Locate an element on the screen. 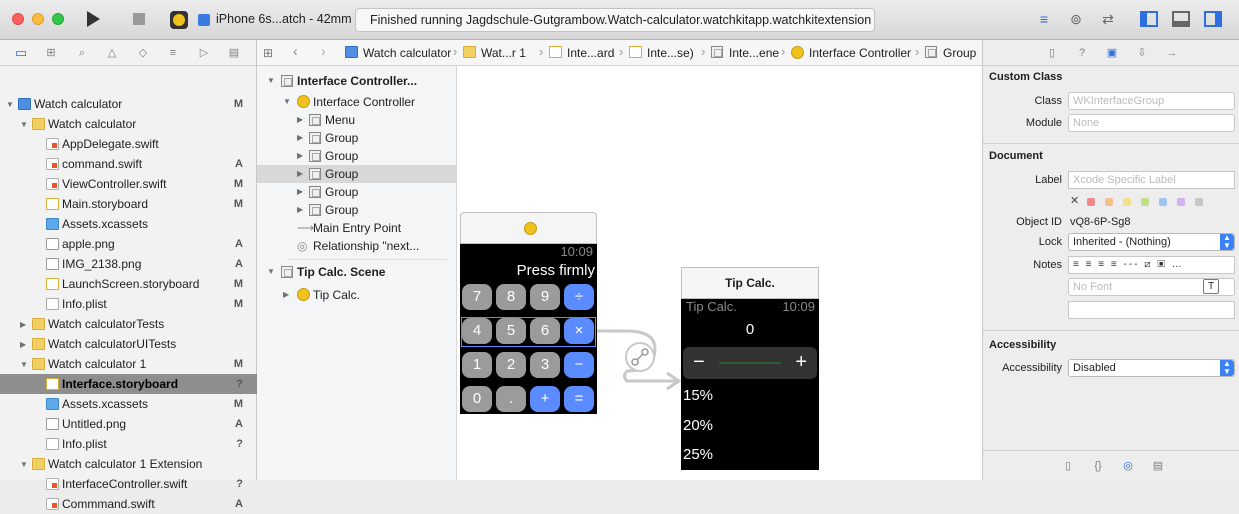 Image resolution: width=1239 pixels, height=514 pixels. debug-icon: ≡ is located at coordinates (173, 53).